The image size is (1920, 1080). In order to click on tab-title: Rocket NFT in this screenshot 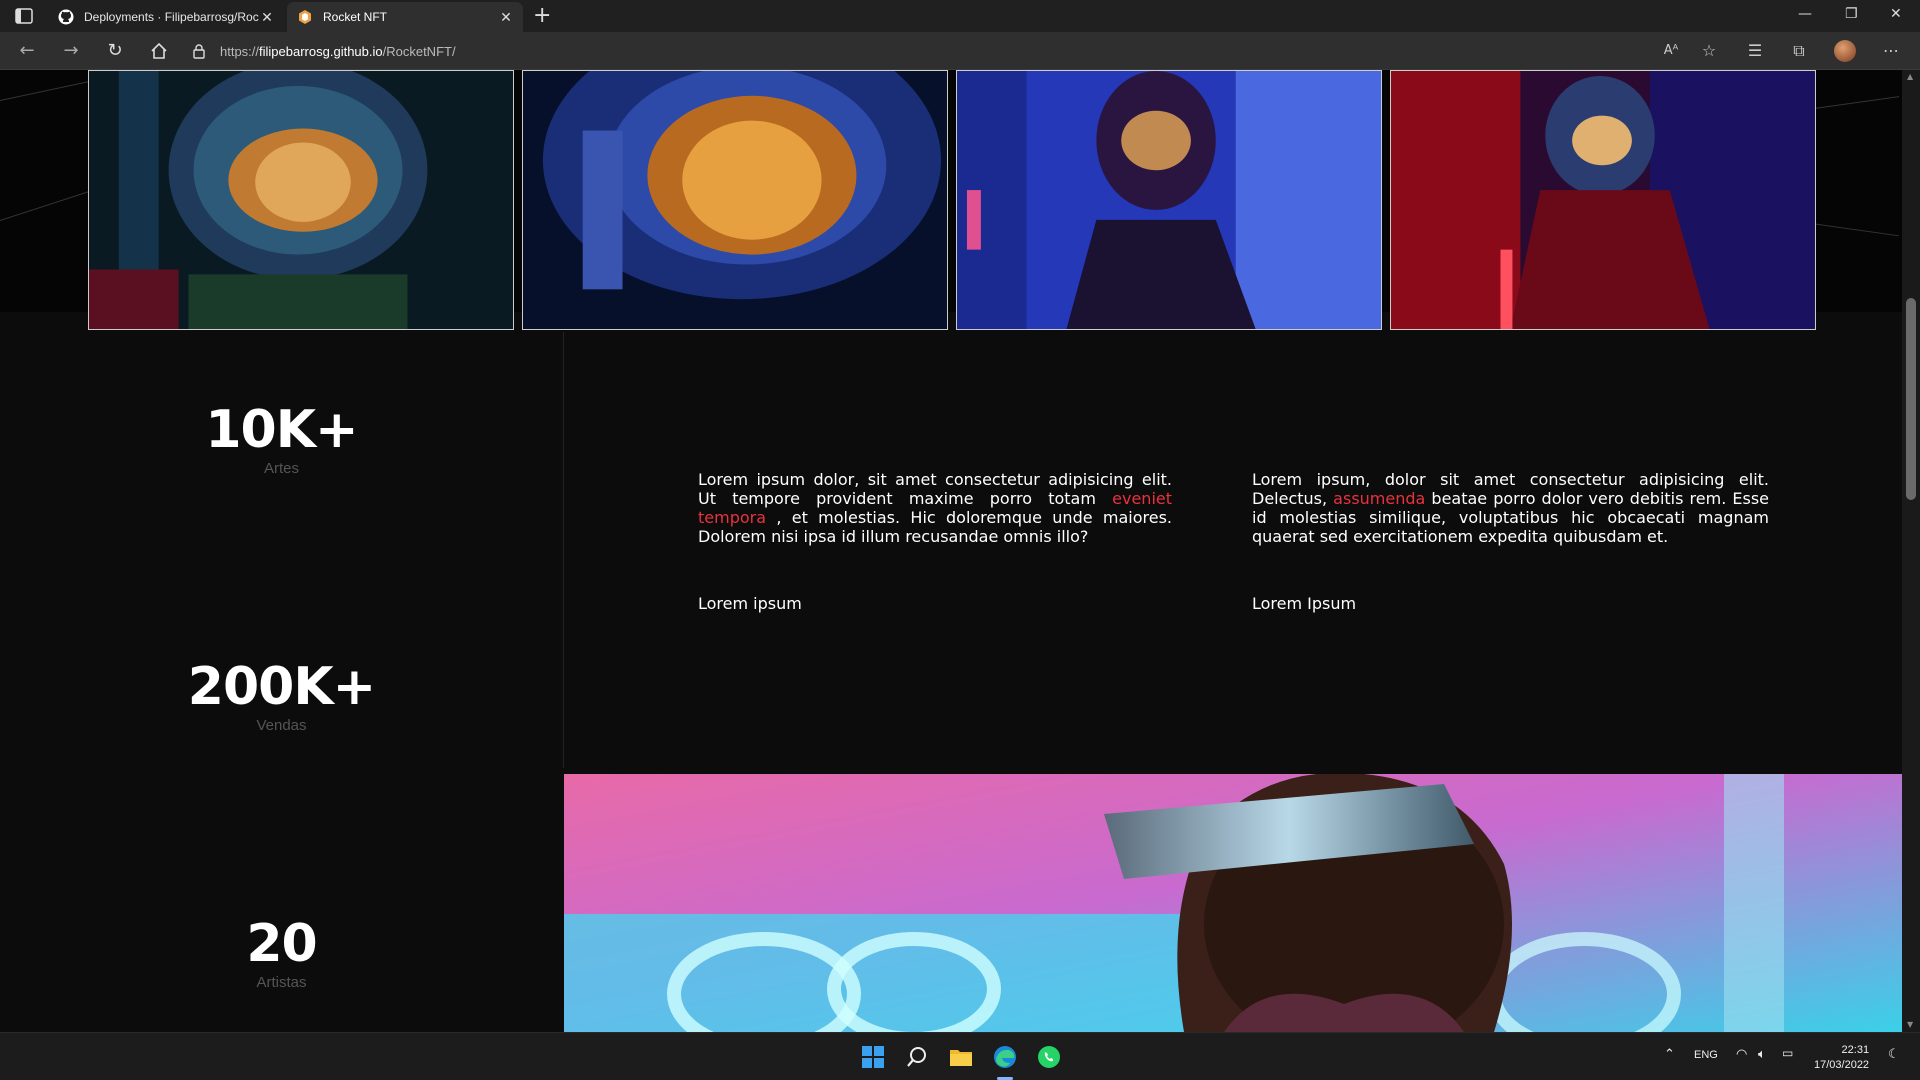, I will do `click(355, 17)`.